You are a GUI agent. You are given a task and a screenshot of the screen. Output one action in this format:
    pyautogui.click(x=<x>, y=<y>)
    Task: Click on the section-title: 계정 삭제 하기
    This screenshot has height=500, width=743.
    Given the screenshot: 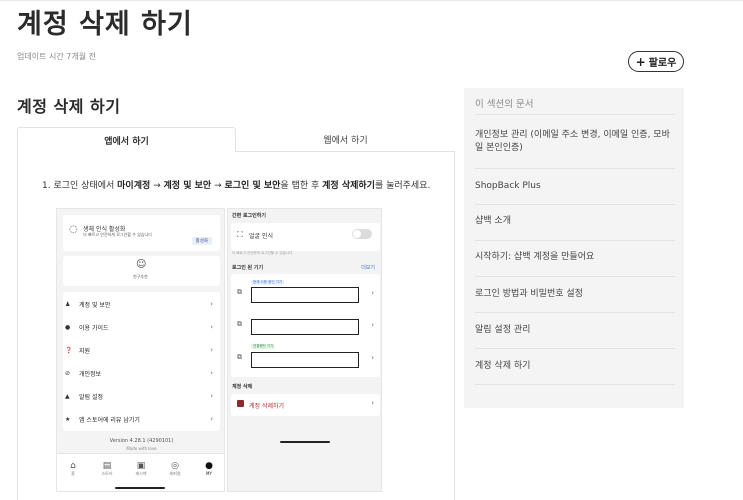 What is the action you would take?
    pyautogui.click(x=69, y=106)
    